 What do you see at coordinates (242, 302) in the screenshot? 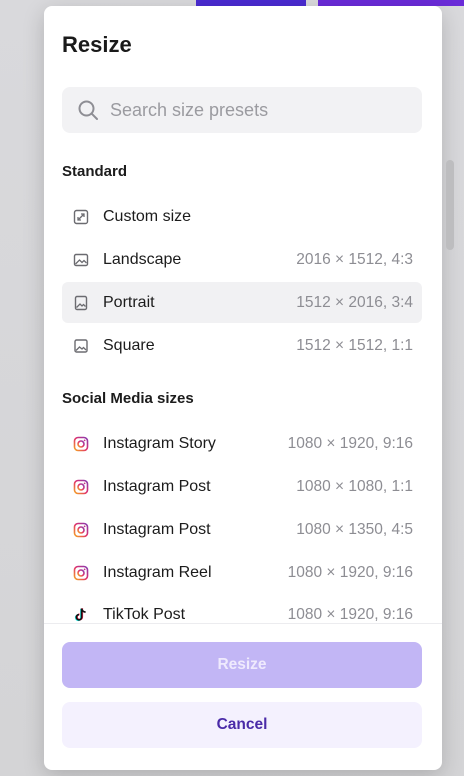
I see `preset-row-portrait: Portrait 1512 × 2016, 3:4` at bounding box center [242, 302].